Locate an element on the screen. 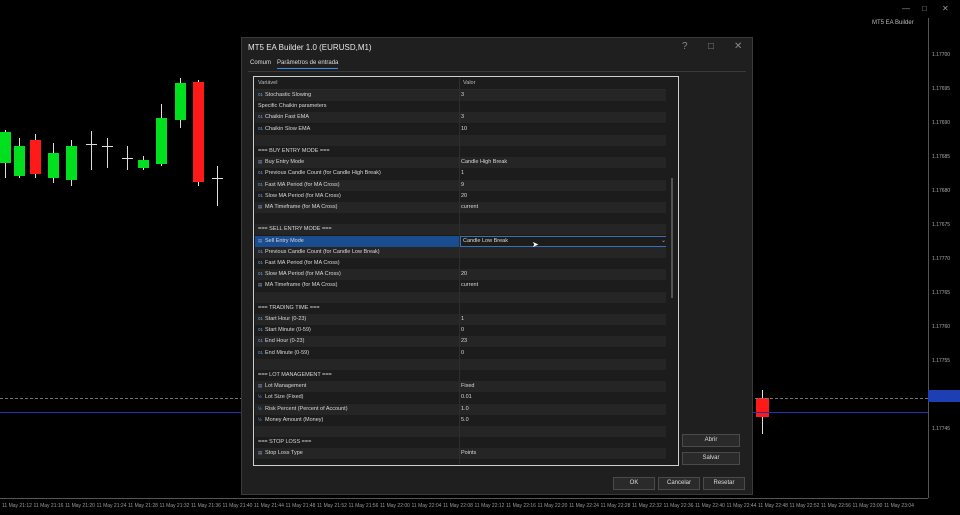 The height and width of the screenshot is (515, 960). dialog-title: MT5 EA Builder 1.0 (EURUSD,M1) is located at coordinates (310, 47).